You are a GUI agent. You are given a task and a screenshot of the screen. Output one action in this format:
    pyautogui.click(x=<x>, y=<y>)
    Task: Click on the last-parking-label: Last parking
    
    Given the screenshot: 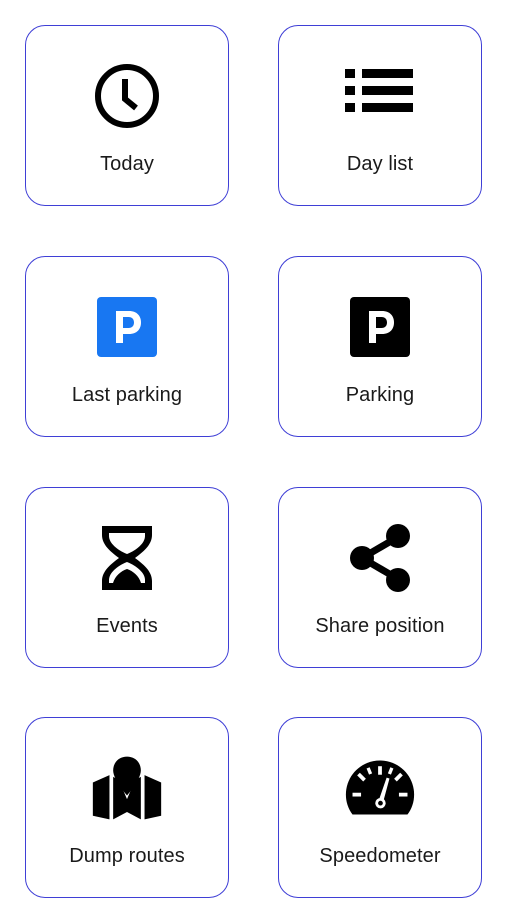 What is the action you would take?
    pyautogui.click(x=127, y=395)
    